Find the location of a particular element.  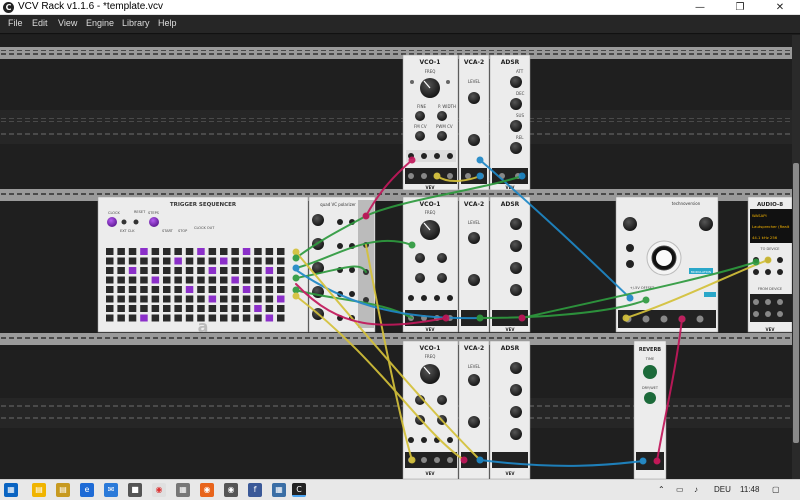

folder-icon: ▤ is located at coordinates (63, 490).